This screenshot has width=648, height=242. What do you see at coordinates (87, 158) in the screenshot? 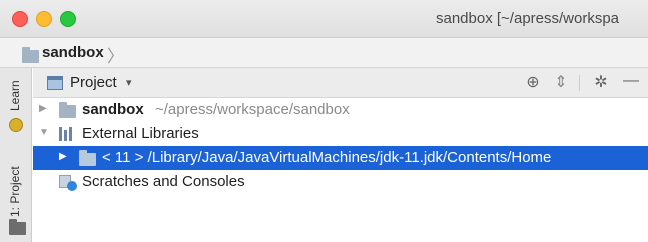
I see `jdk-folder-icon` at bounding box center [87, 158].